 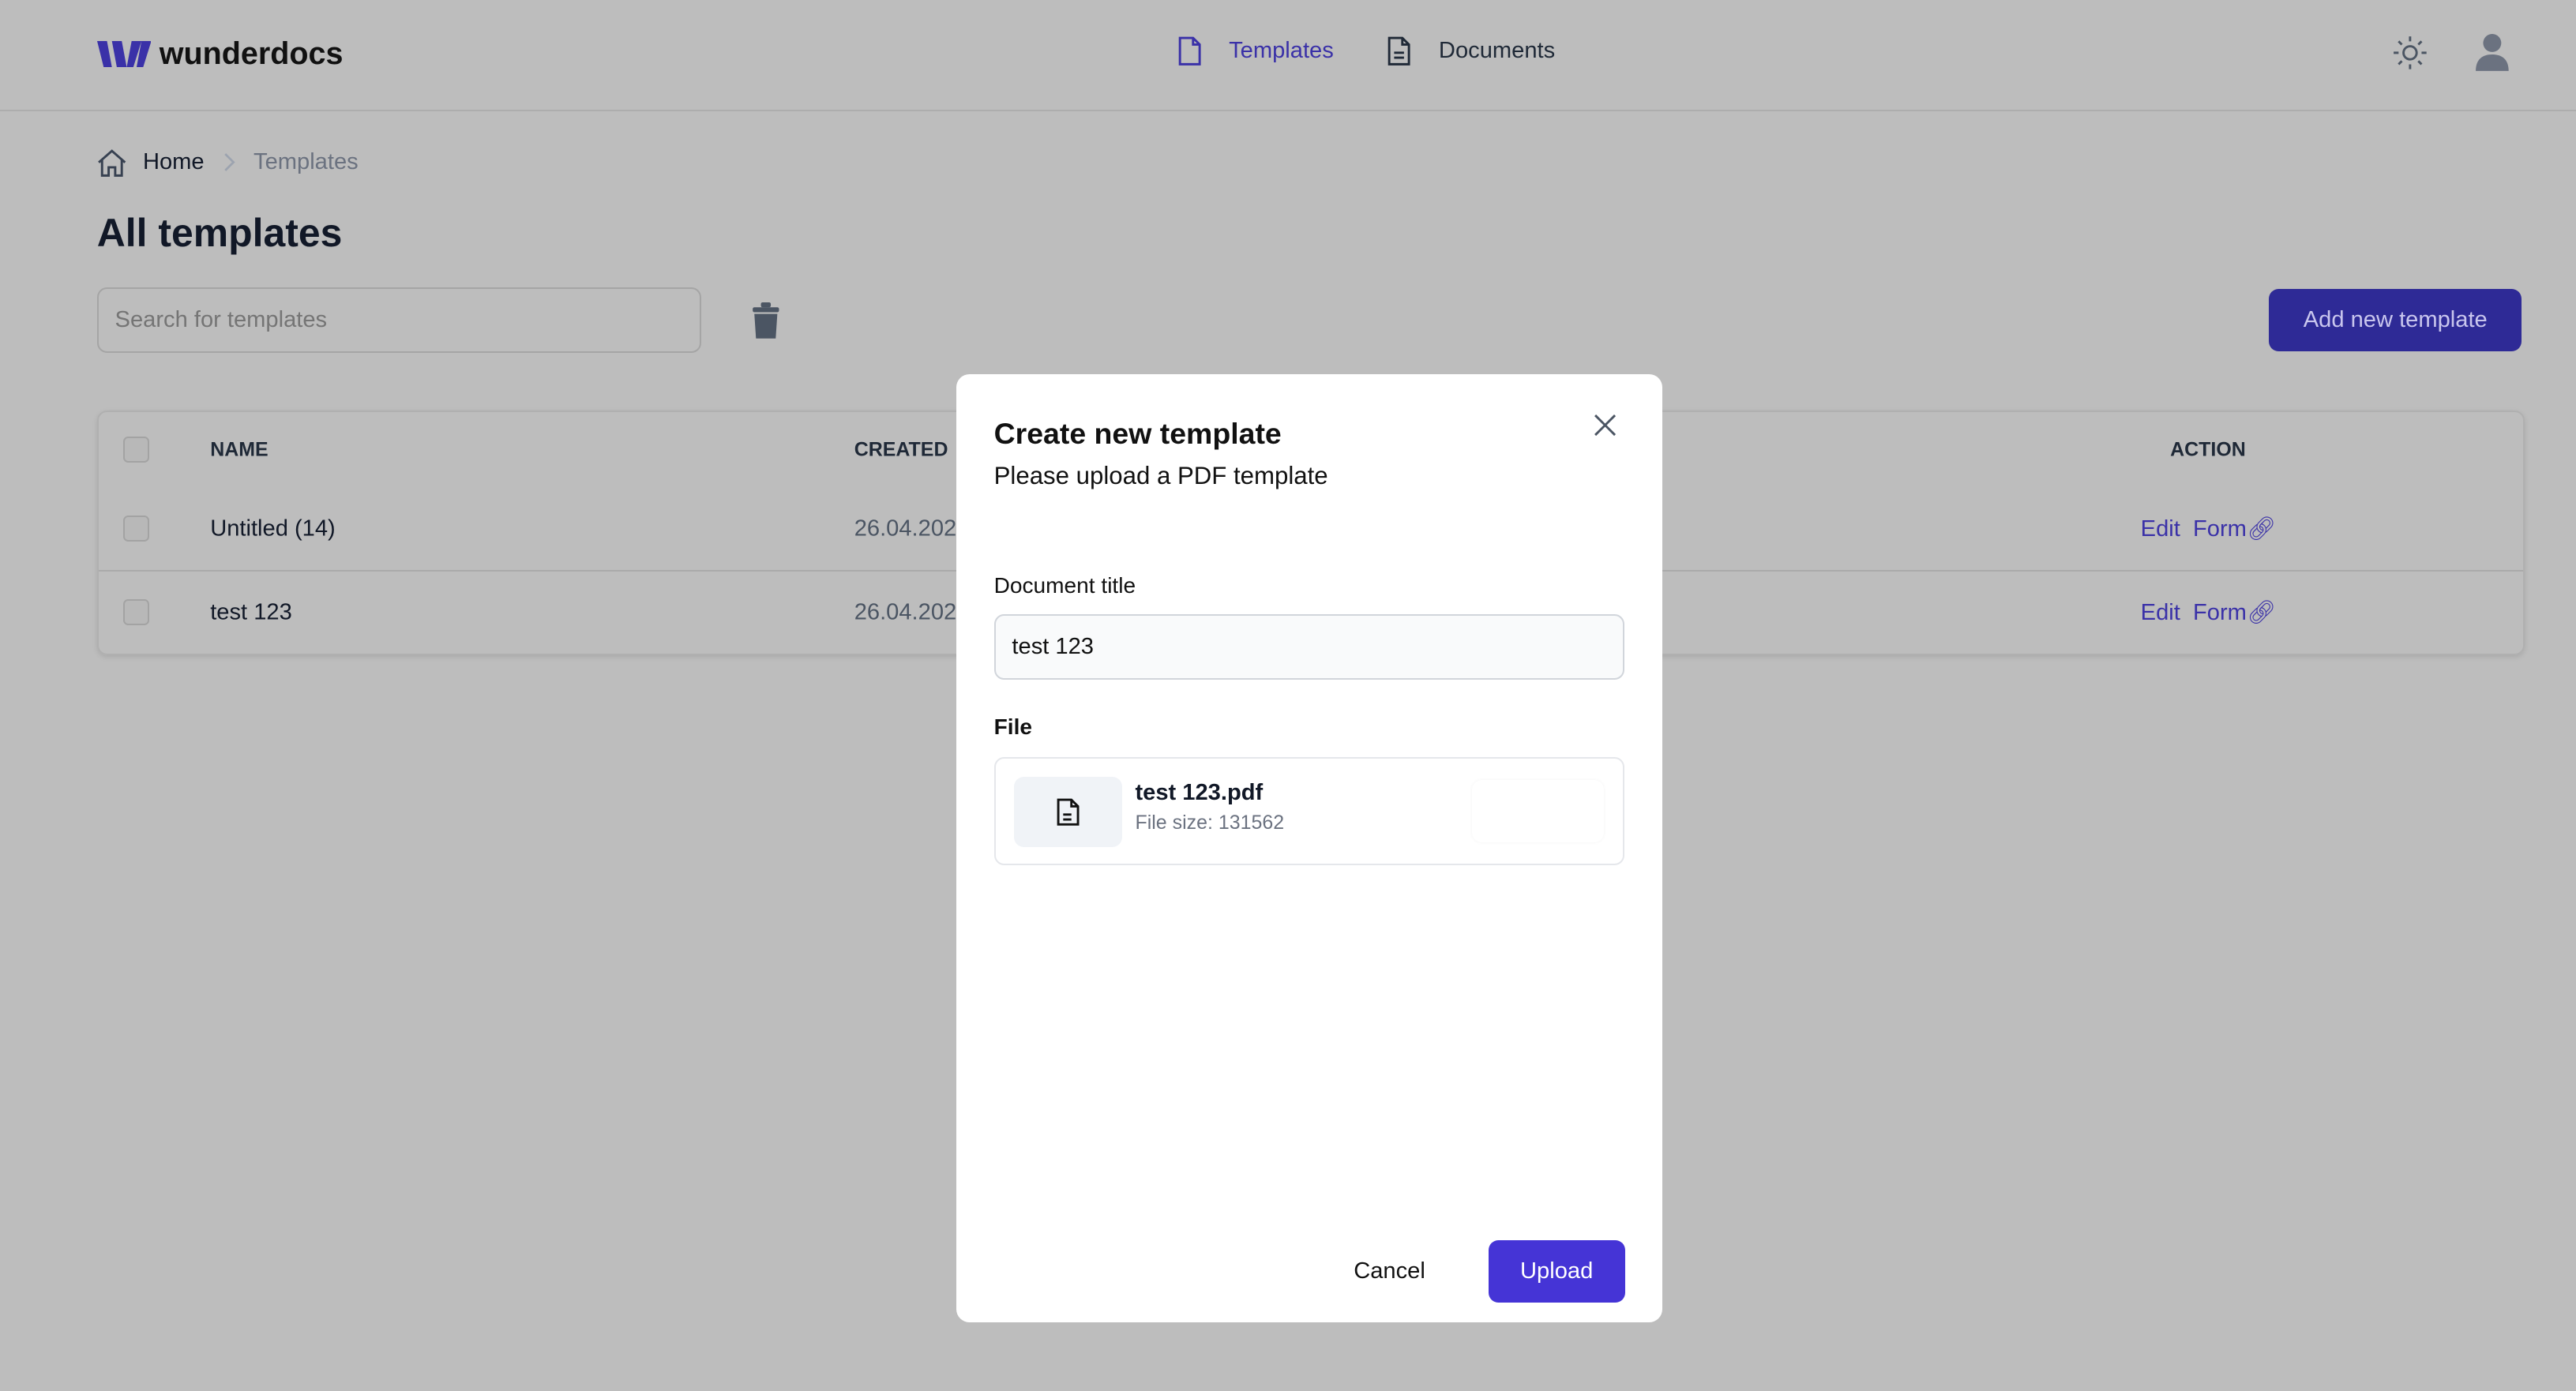 I want to click on logo: wunderdocs, so click(x=220, y=54).